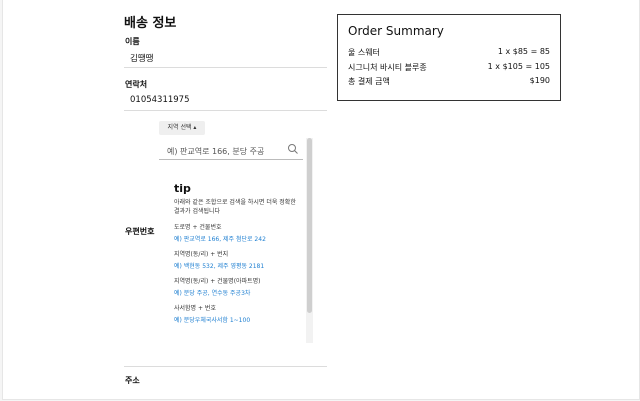  I want to click on tip-example-title: 지역명(동/리) + 번지, so click(201, 254).